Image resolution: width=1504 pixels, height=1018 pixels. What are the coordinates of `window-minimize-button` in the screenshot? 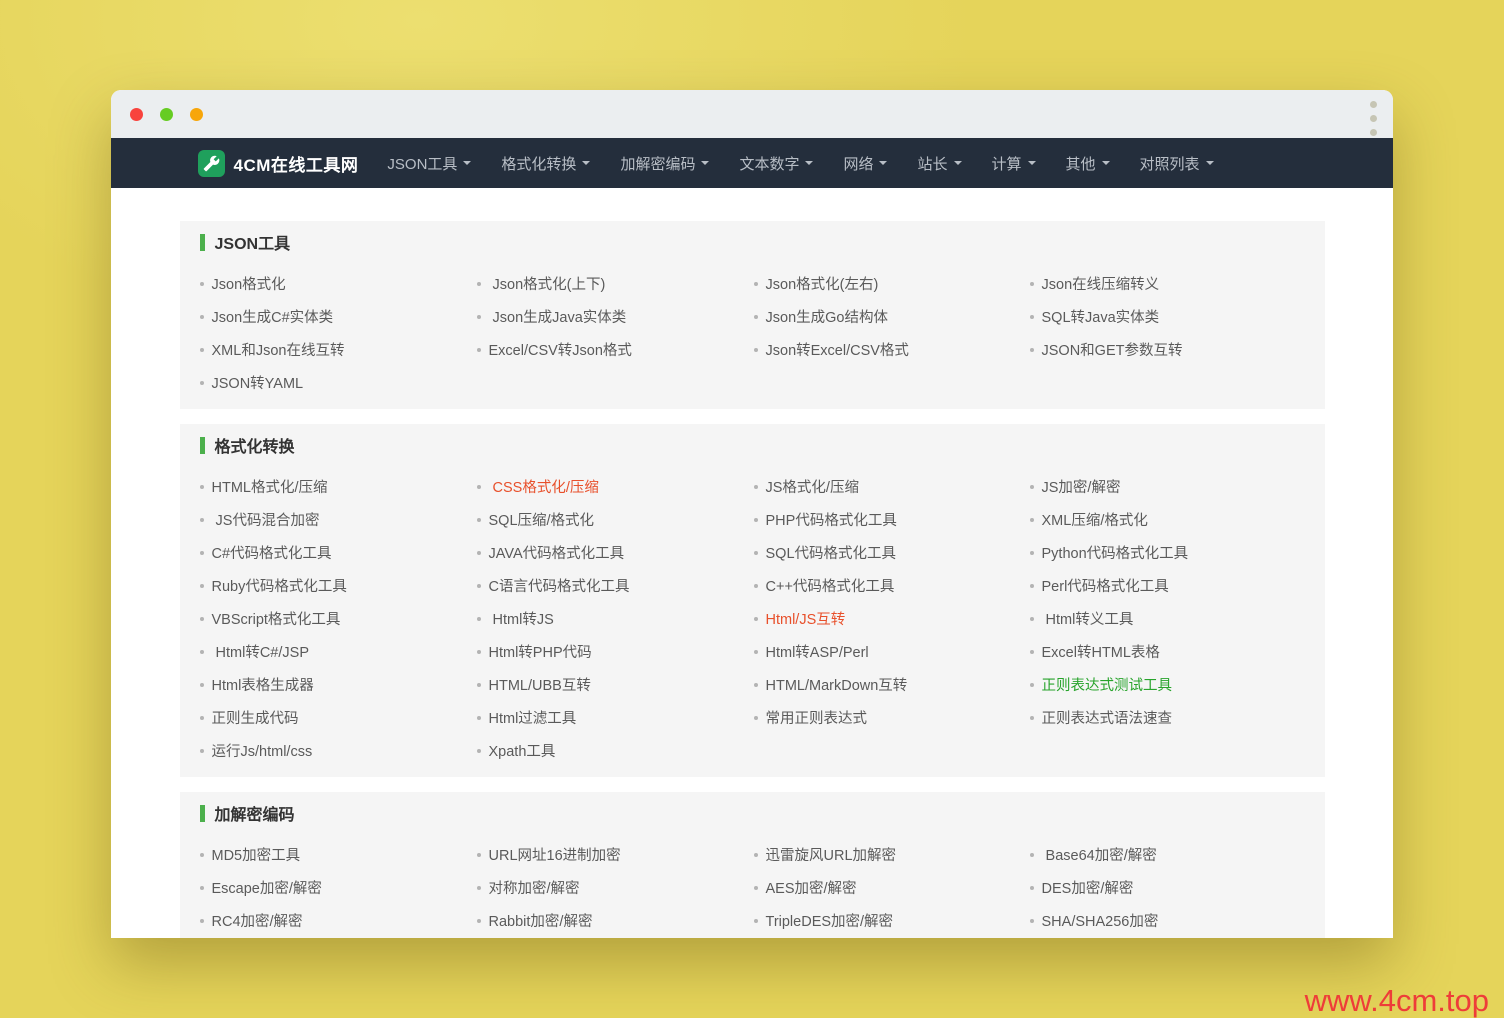 It's located at (166, 114).